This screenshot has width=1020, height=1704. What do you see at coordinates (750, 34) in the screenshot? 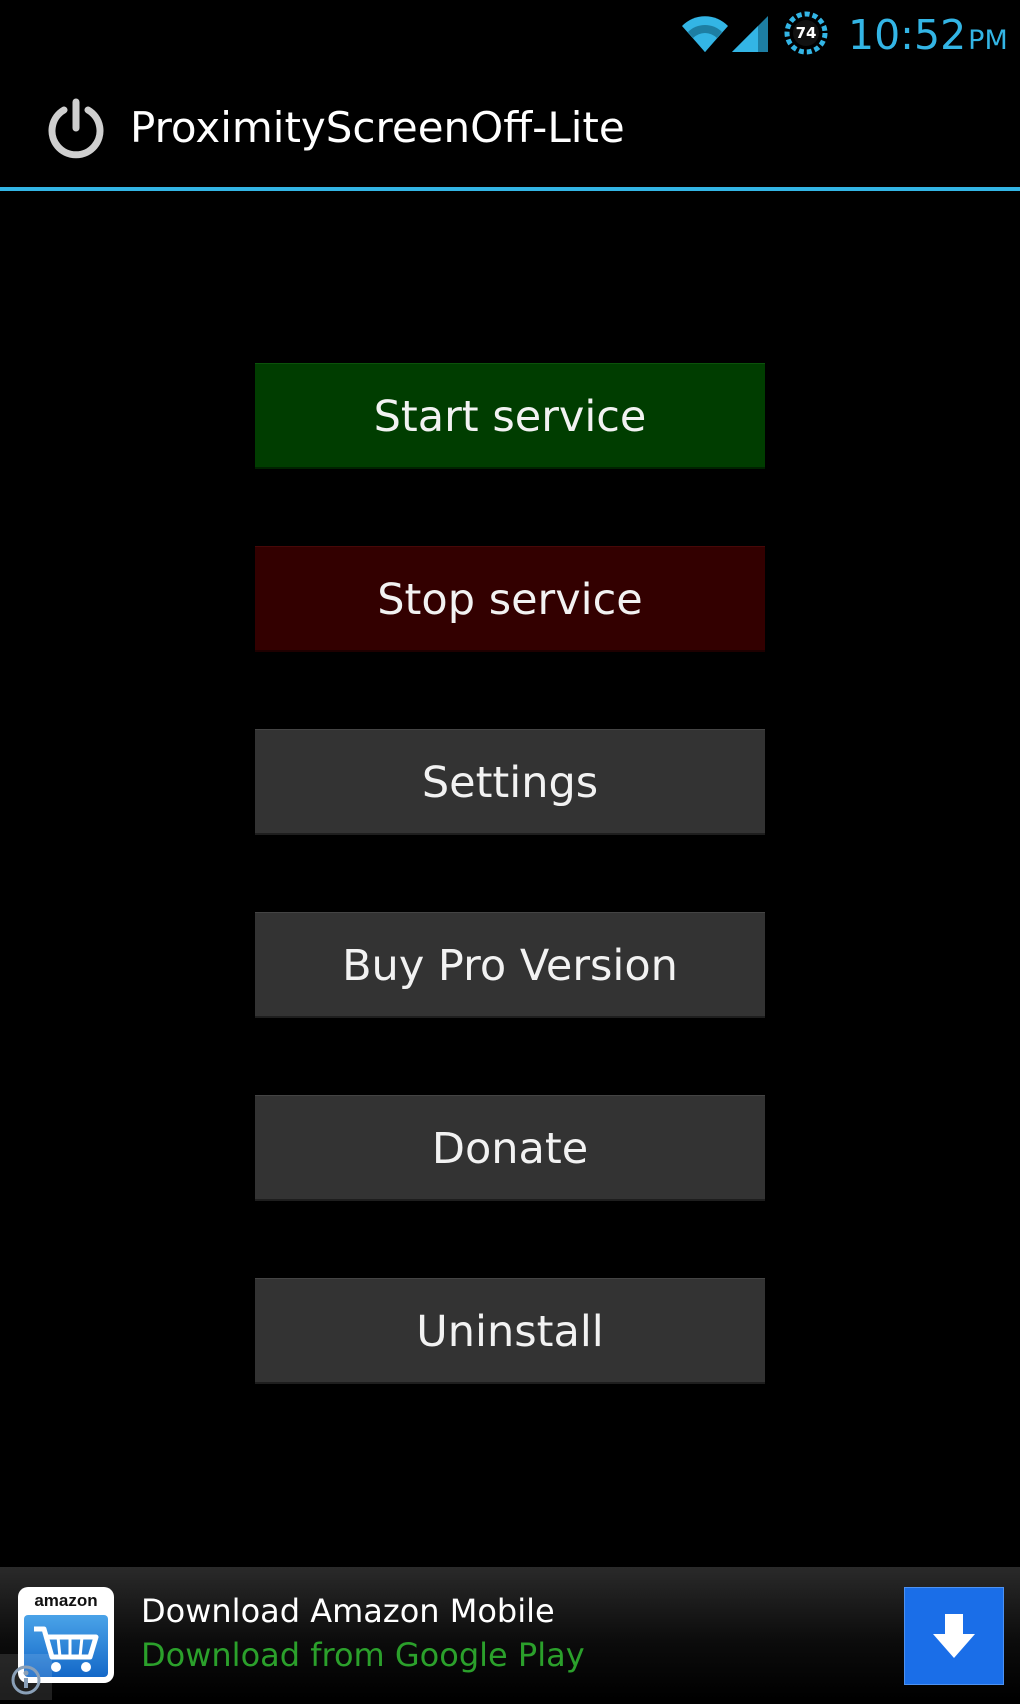
I see `signal-icon` at bounding box center [750, 34].